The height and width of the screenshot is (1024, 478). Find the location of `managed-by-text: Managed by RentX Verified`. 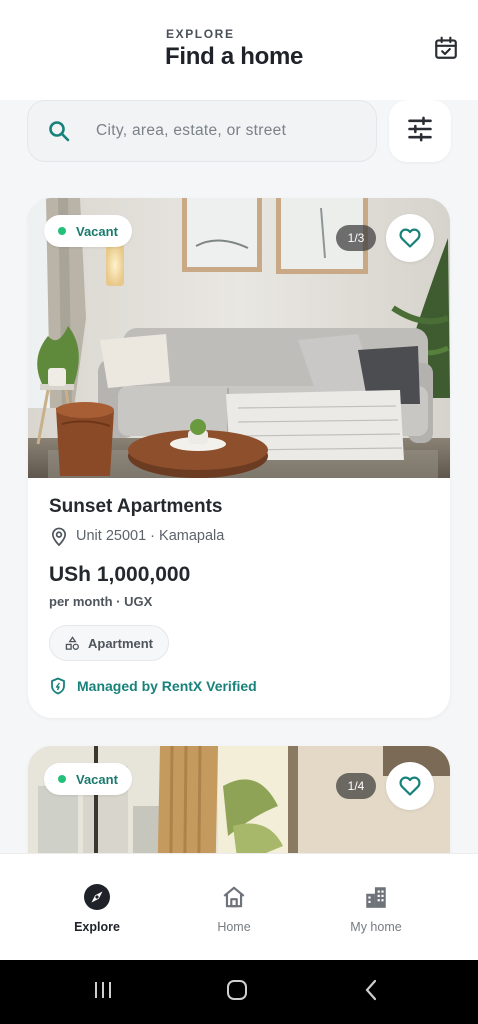

managed-by-text: Managed by RentX Verified is located at coordinates (167, 686).